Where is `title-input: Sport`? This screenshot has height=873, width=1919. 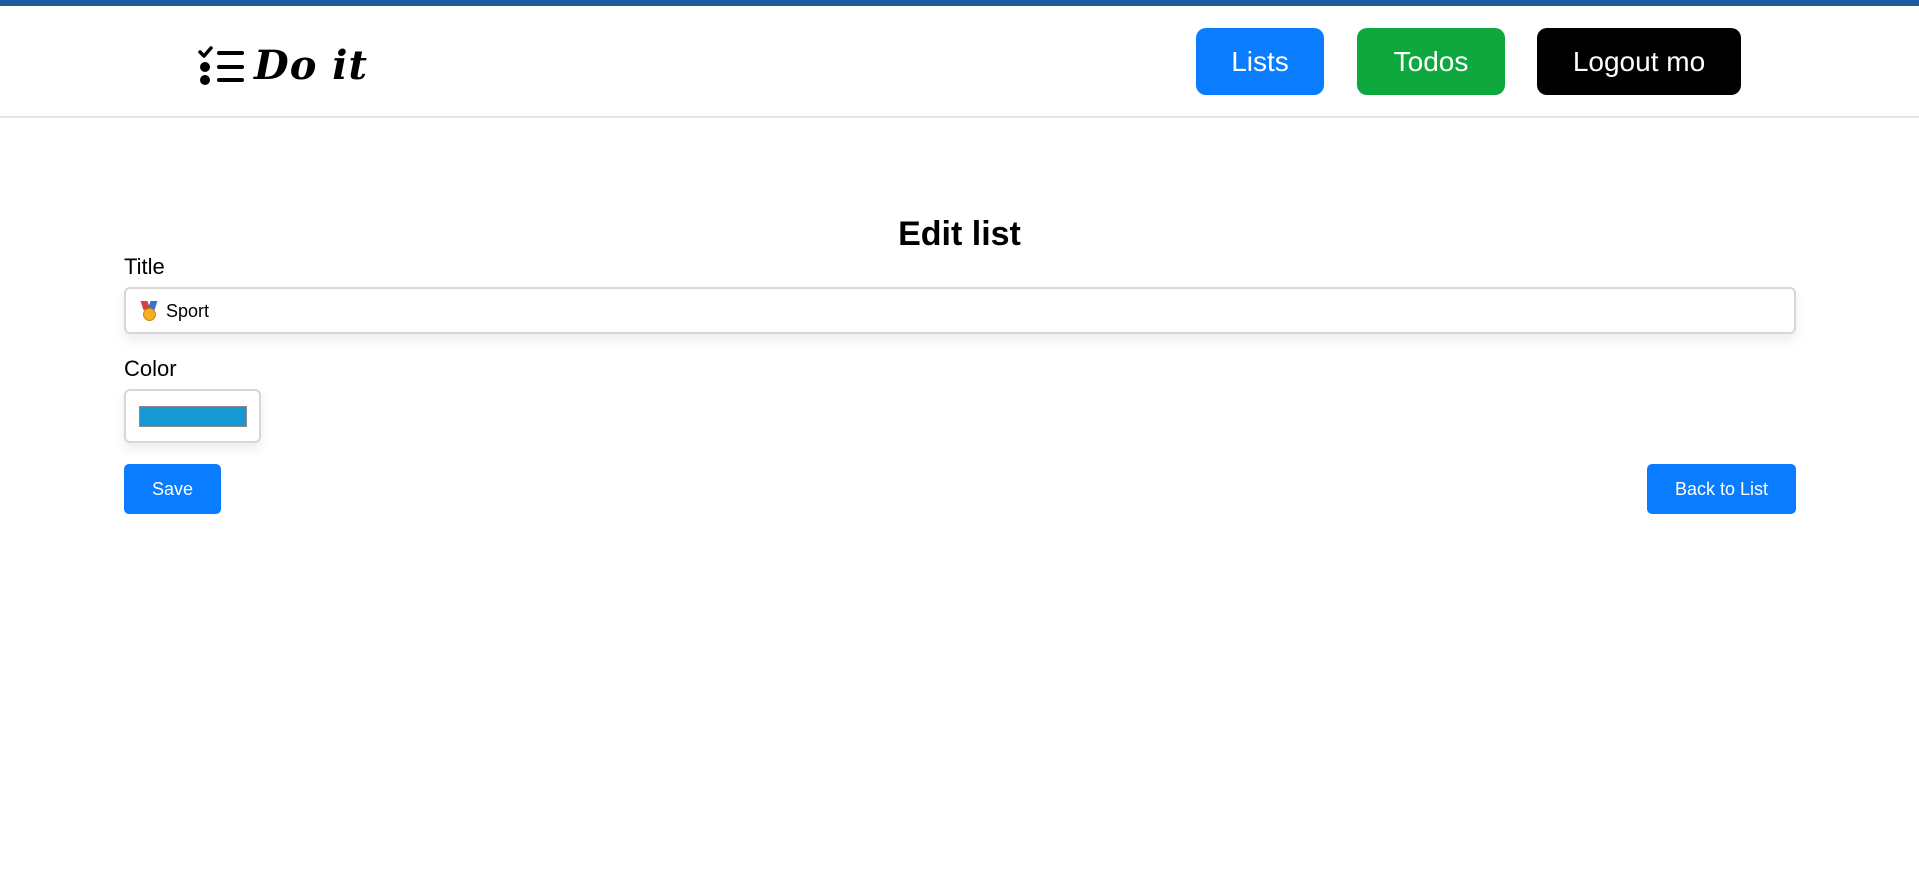 title-input: Sport is located at coordinates (960, 310).